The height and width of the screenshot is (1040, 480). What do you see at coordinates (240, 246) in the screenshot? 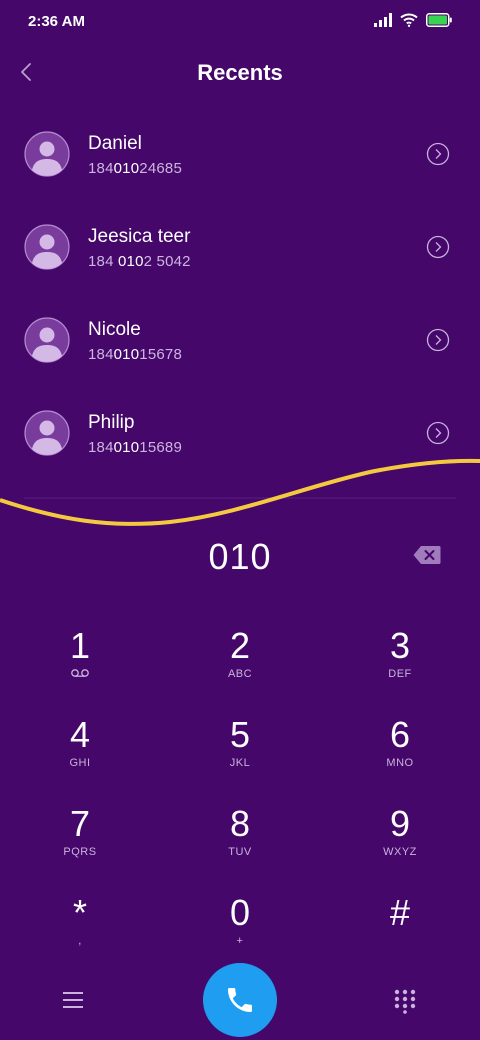
I see `recent-item-jeesica-teer: Jeesica teer 184 0102 5042` at bounding box center [240, 246].